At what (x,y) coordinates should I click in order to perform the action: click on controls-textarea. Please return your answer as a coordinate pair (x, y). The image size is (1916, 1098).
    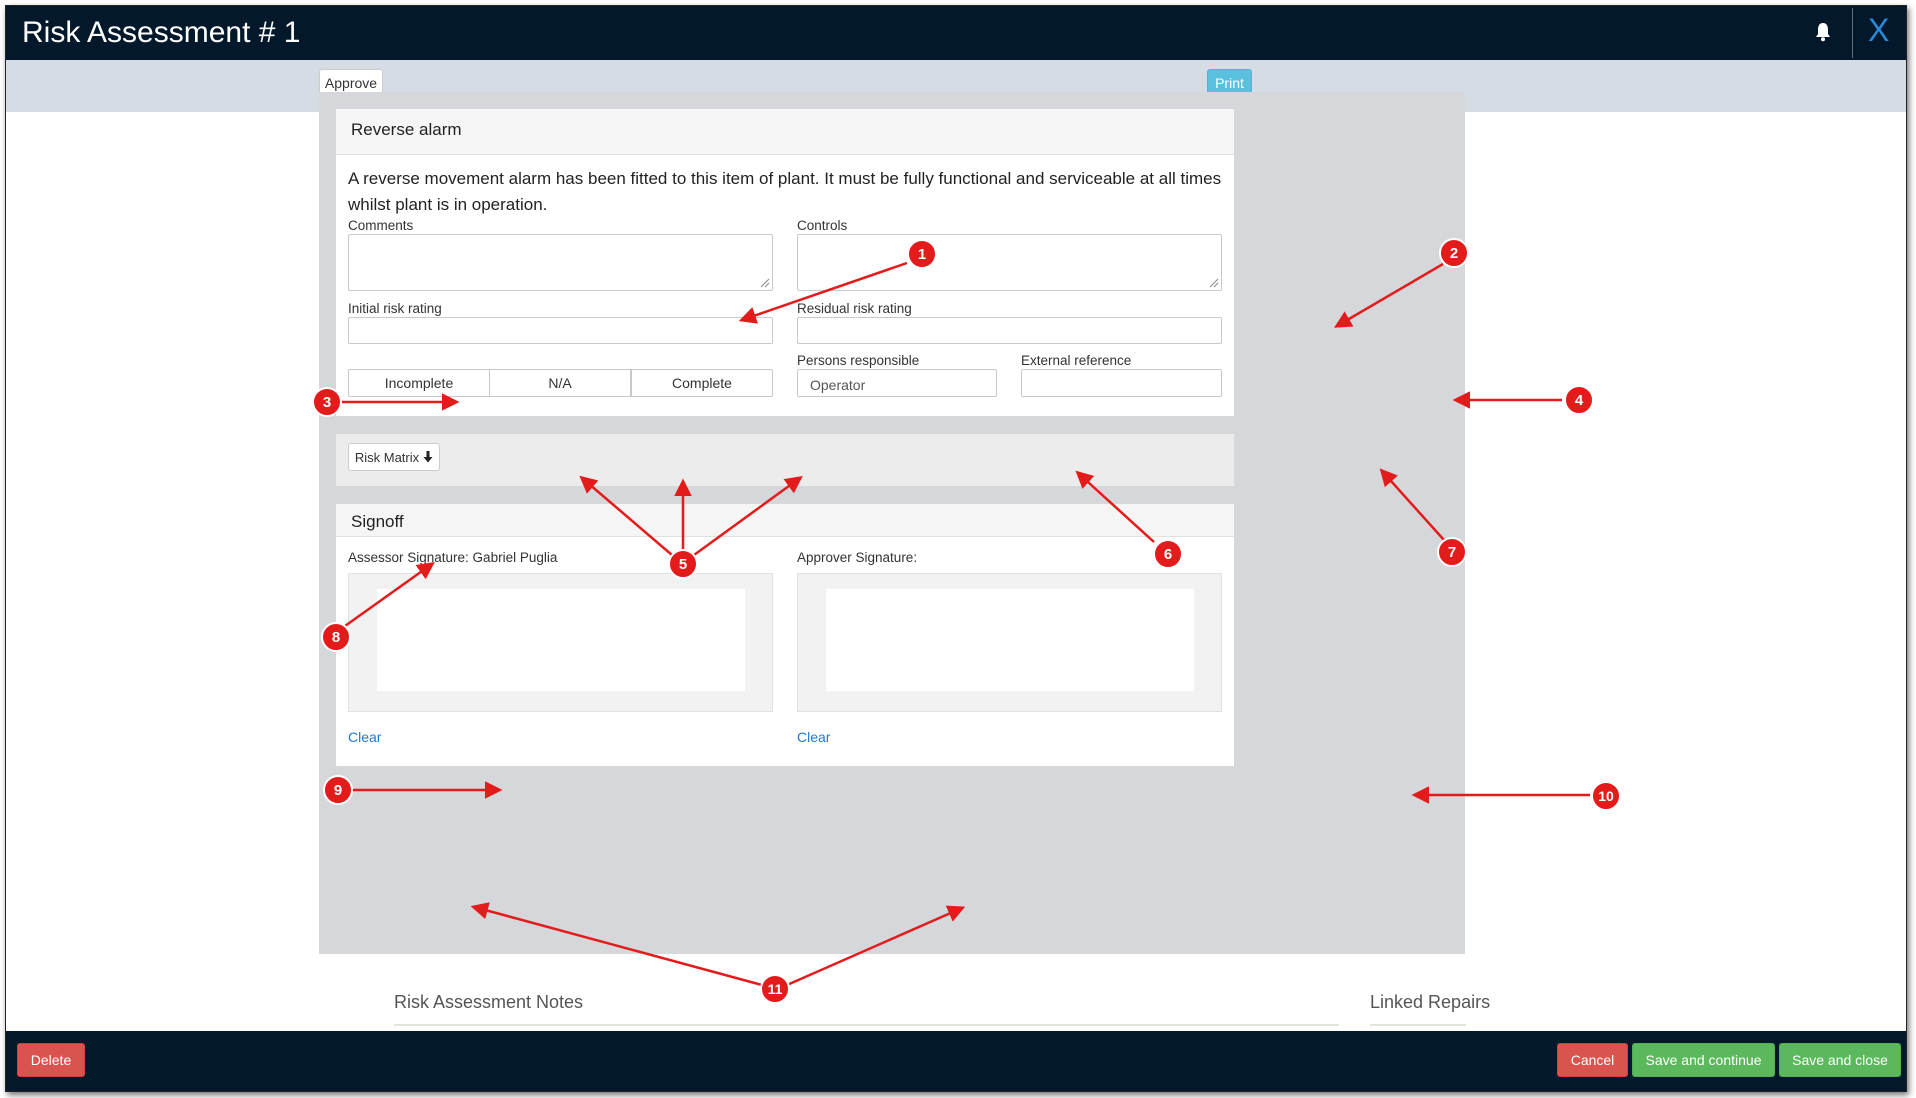
    Looking at the image, I should click on (1009, 262).